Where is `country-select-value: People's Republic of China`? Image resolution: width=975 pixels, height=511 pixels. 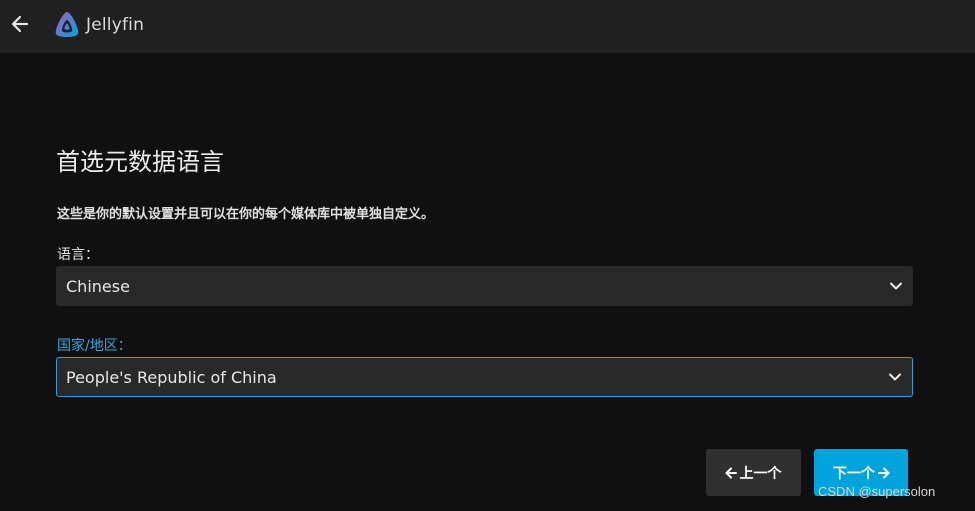 country-select-value: People's Republic of China is located at coordinates (171, 377).